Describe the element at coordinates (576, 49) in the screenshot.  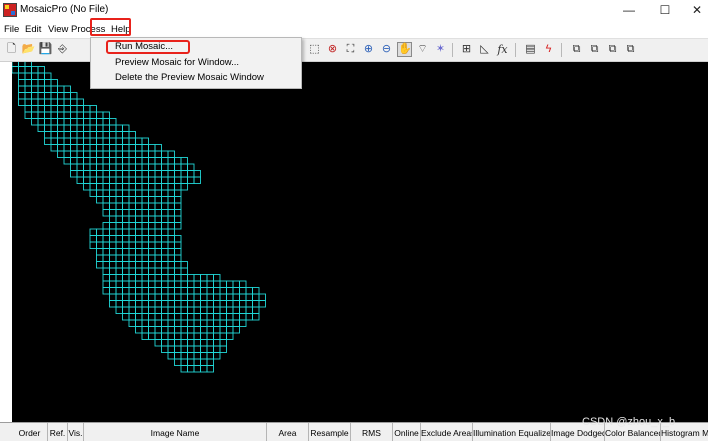
I see `layer-bring-front-icon: ⧉` at that location.